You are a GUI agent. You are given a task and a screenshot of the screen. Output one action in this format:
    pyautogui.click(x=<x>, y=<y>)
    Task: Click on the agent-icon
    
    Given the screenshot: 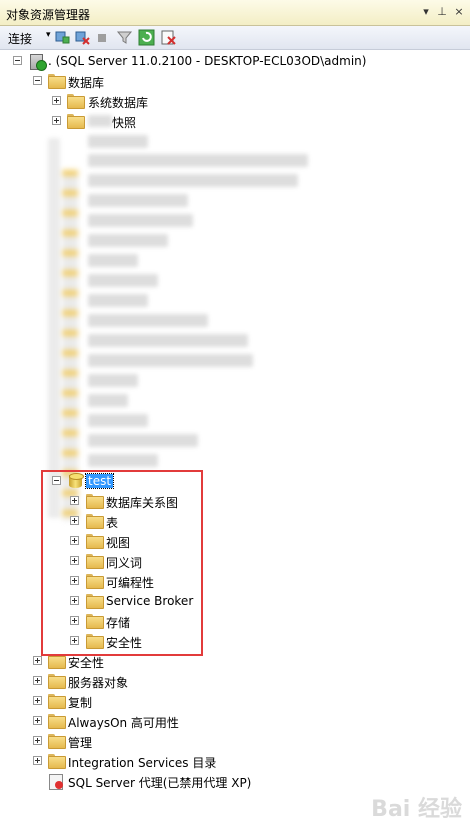 What is the action you would take?
    pyautogui.click(x=55, y=781)
    